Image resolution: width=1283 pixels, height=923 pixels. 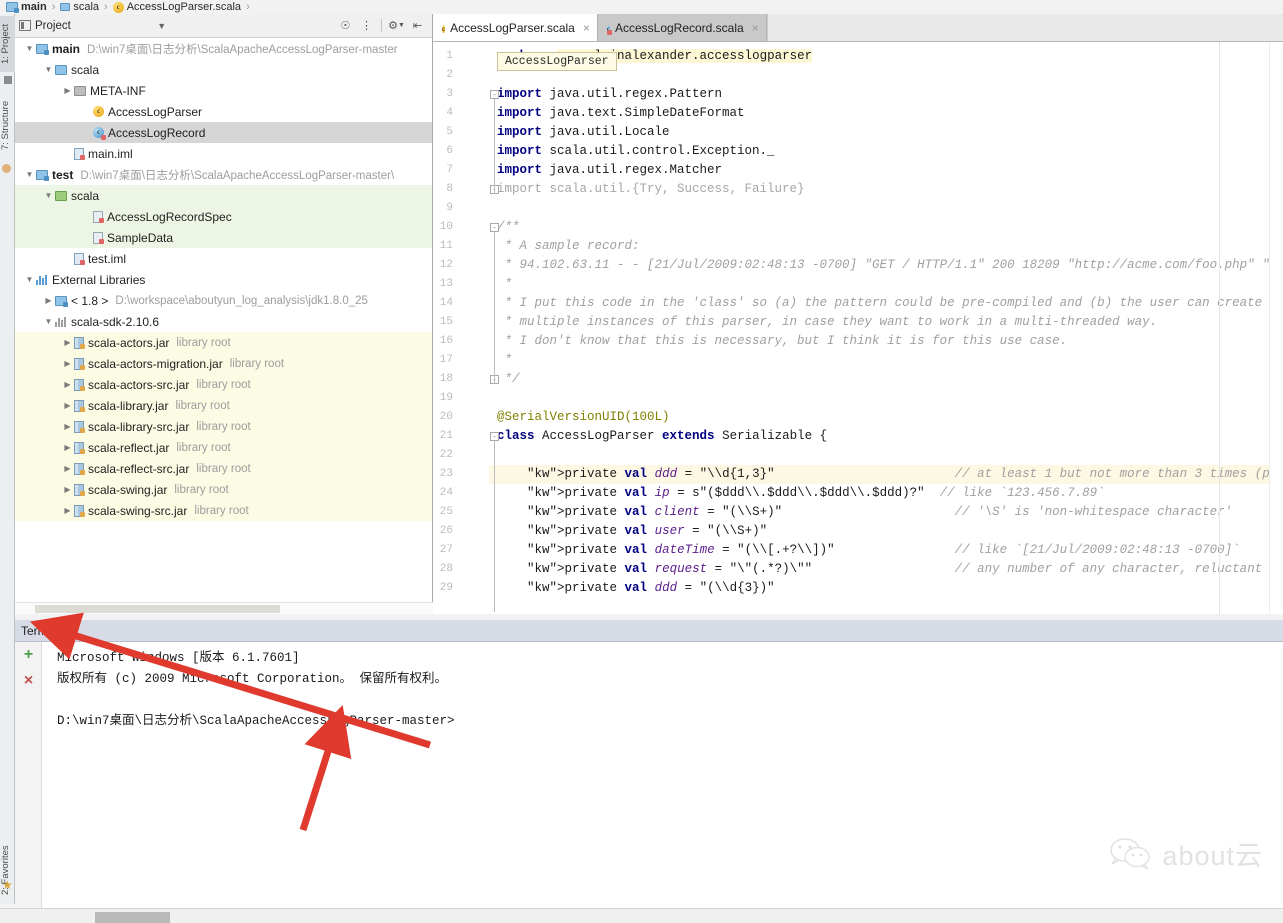 What do you see at coordinates (609, 94) in the screenshot?
I see `code-line: import java.util.regex.Pattern` at bounding box center [609, 94].